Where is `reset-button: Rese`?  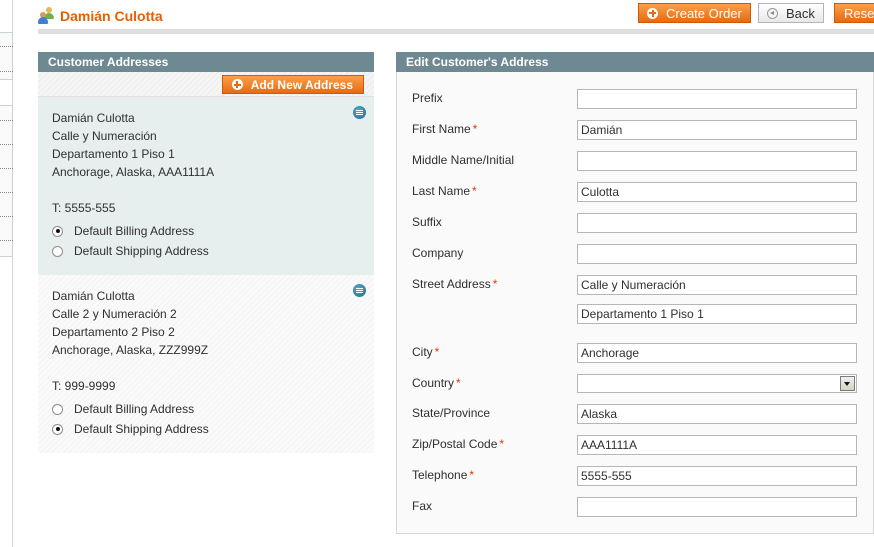 reset-button: Rese is located at coordinates (854, 13).